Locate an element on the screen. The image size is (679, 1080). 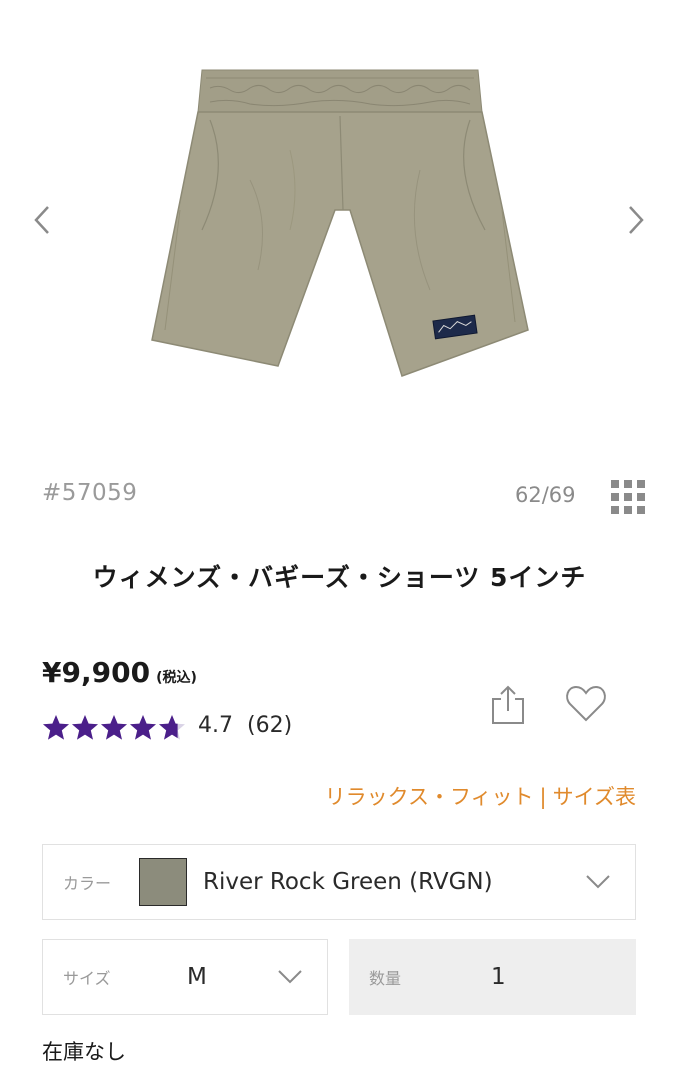
fit-link: リラックス・フィット is located at coordinates (429, 797).